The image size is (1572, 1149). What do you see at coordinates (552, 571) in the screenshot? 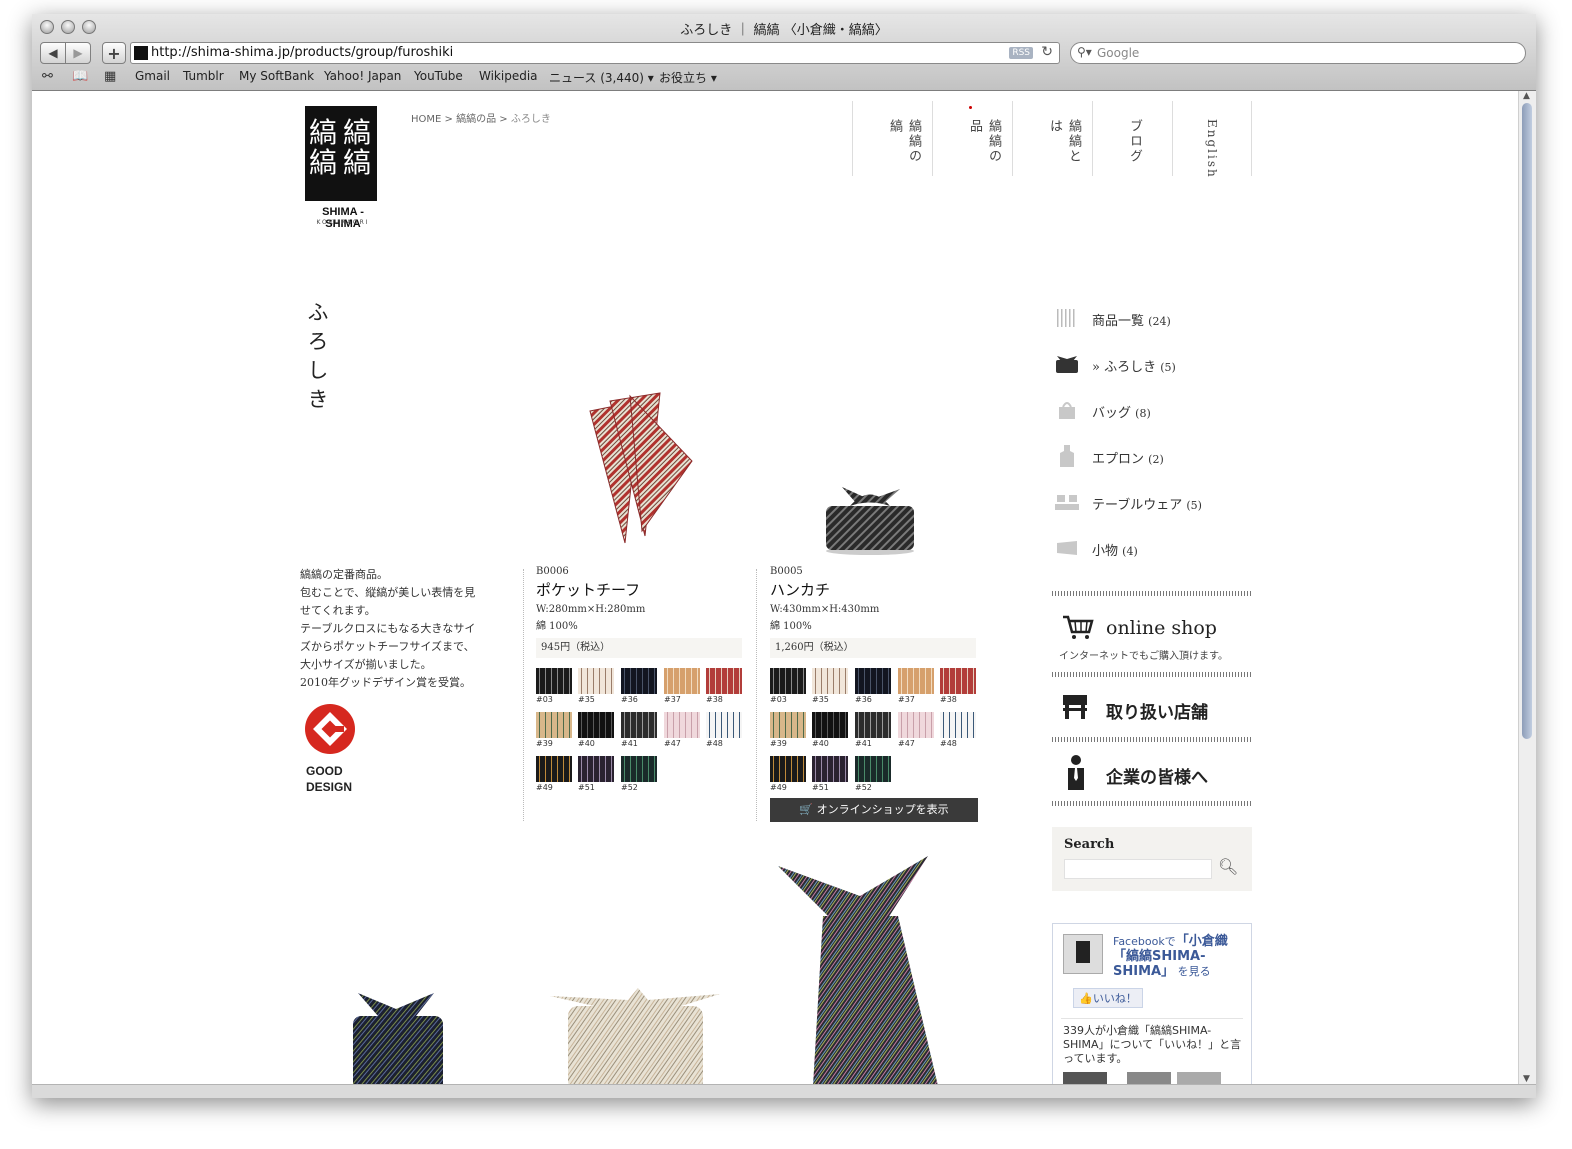
I see `product-code: B0006` at bounding box center [552, 571].